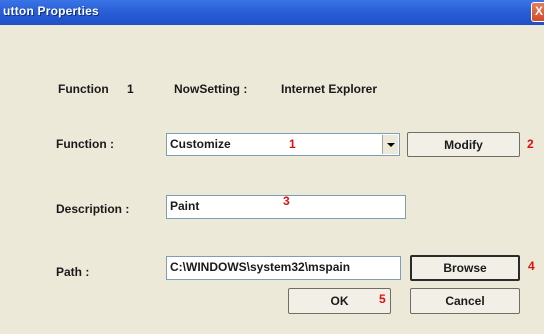 The width and height of the screenshot is (544, 334). Describe the element at coordinates (73, 272) in the screenshot. I see `path-label: Path :` at that location.